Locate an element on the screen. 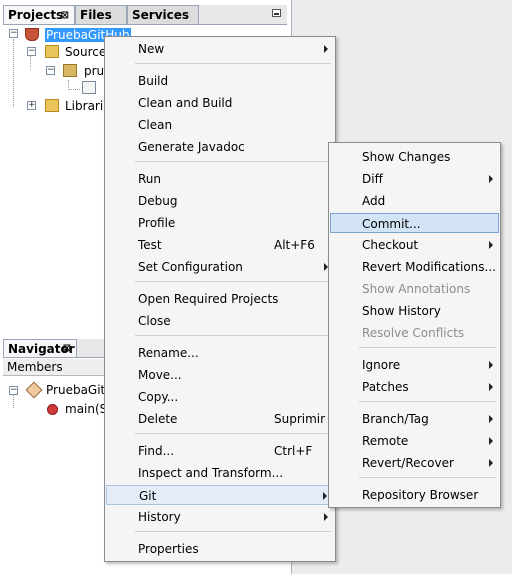  minimize-icon is located at coordinates (276, 13).